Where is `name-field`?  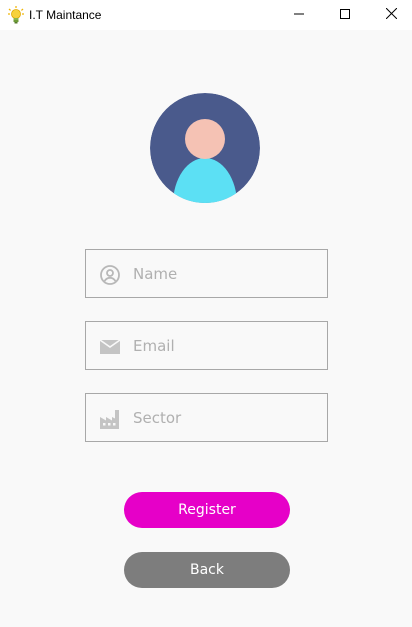
name-field is located at coordinates (206, 273).